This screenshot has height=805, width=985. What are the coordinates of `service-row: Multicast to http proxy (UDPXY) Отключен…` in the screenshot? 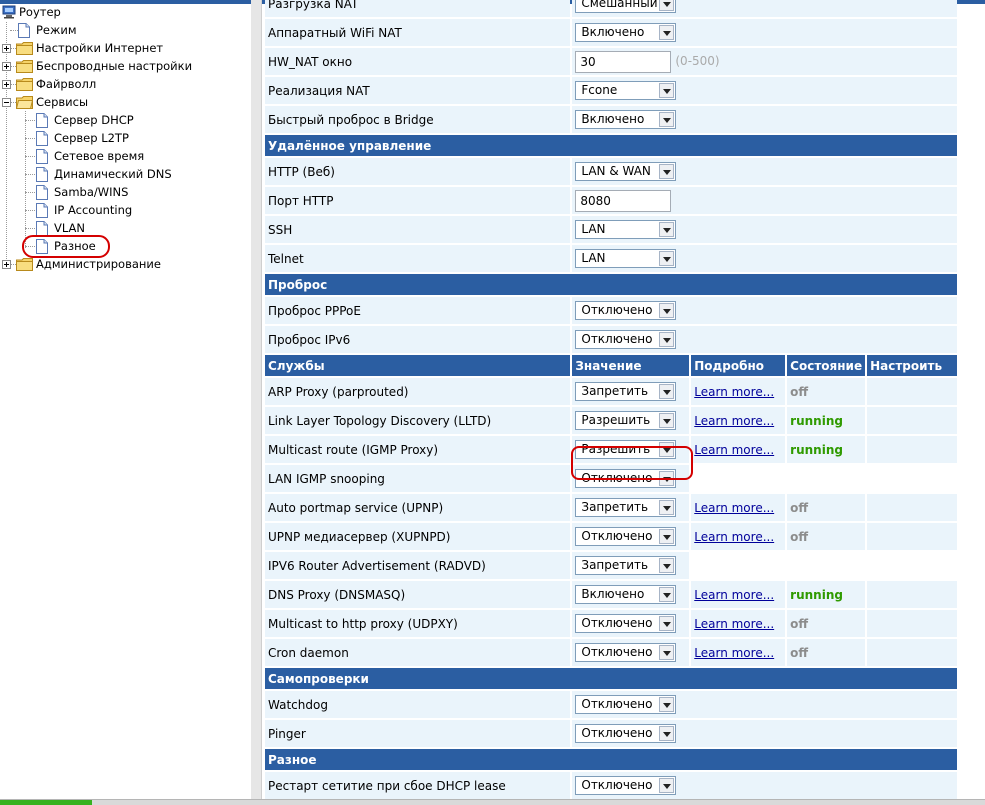 It's located at (611, 623).